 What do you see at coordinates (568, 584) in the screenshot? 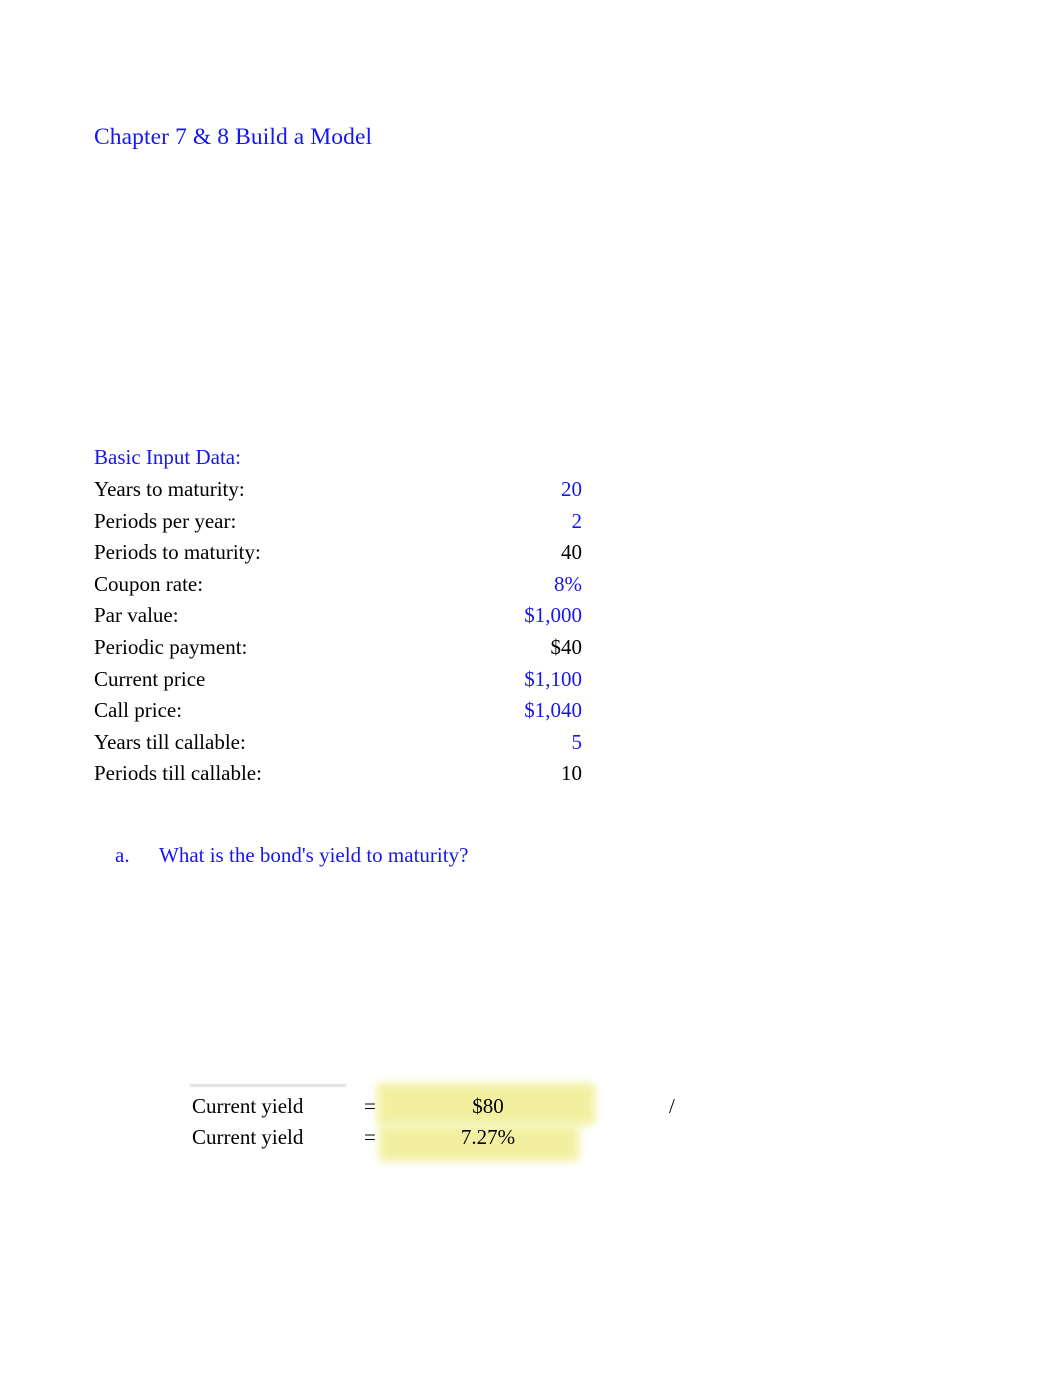
I see `row-value: 8%` at bounding box center [568, 584].